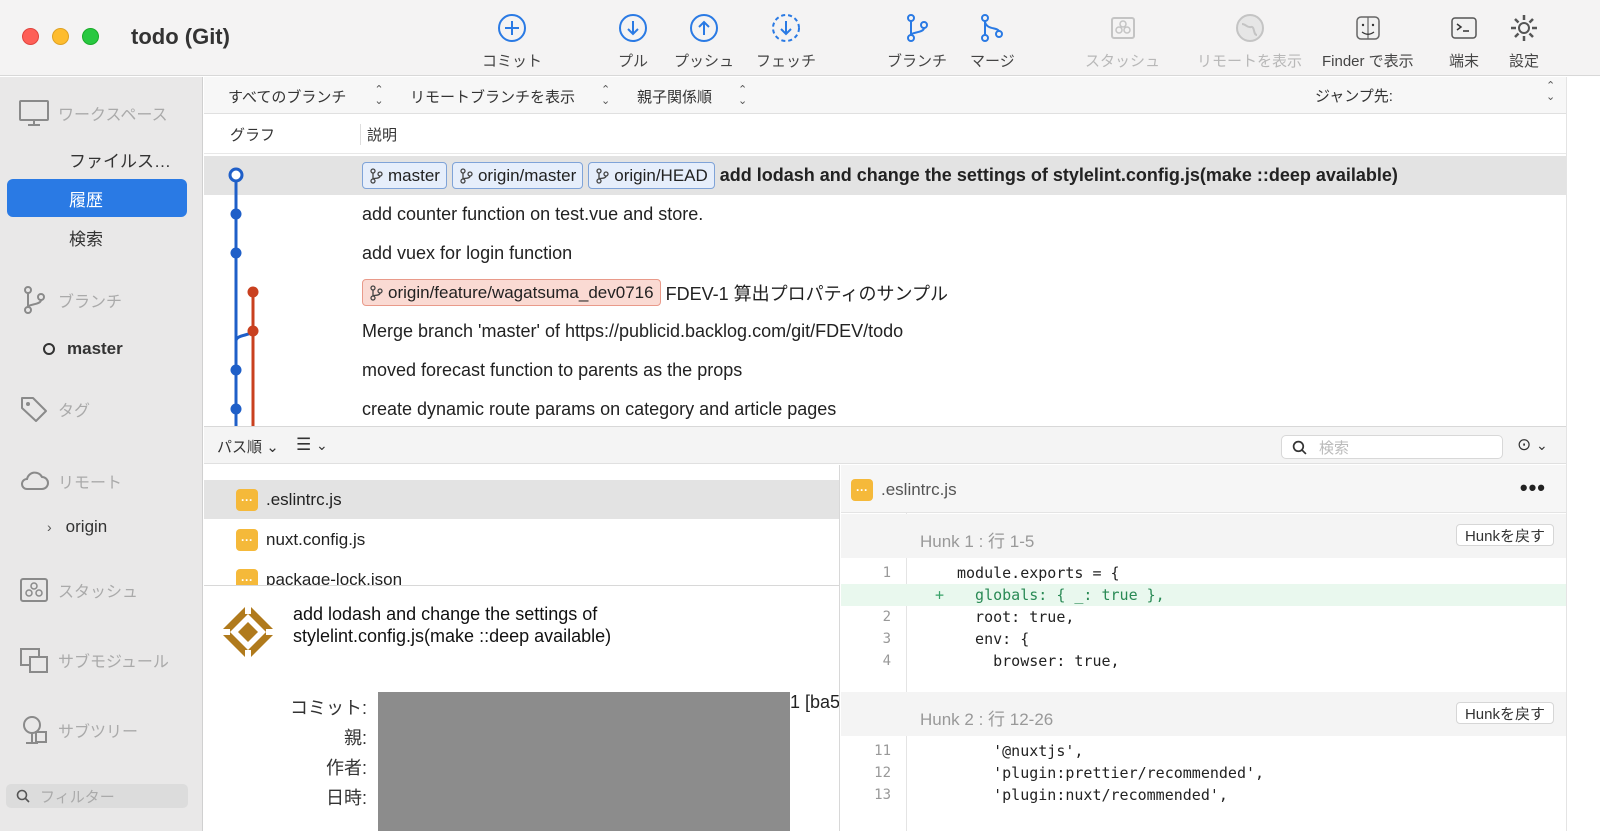 The height and width of the screenshot is (831, 1600). What do you see at coordinates (1532, 445) in the screenshot?
I see `more-options-button: ⊙ ⌄` at bounding box center [1532, 445].